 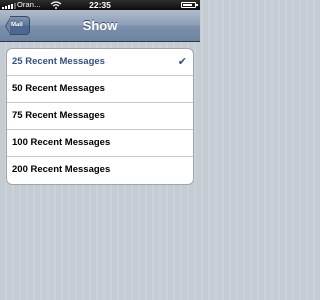 I want to click on option-label: 100 Recent Messages, so click(x=61, y=142).